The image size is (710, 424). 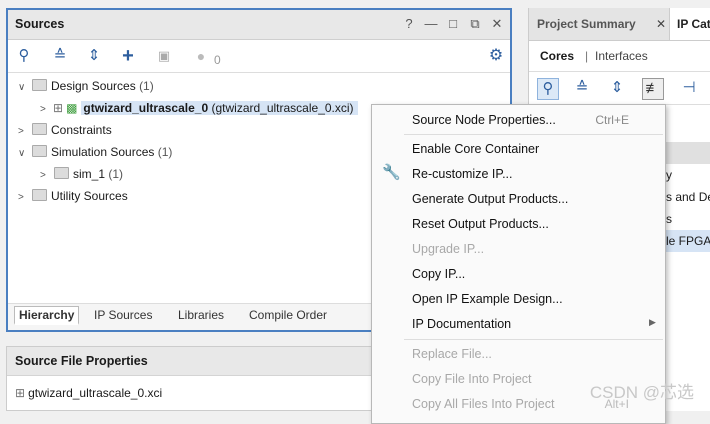 What do you see at coordinates (217, 60) in the screenshot?
I see `status-count: 0` at bounding box center [217, 60].